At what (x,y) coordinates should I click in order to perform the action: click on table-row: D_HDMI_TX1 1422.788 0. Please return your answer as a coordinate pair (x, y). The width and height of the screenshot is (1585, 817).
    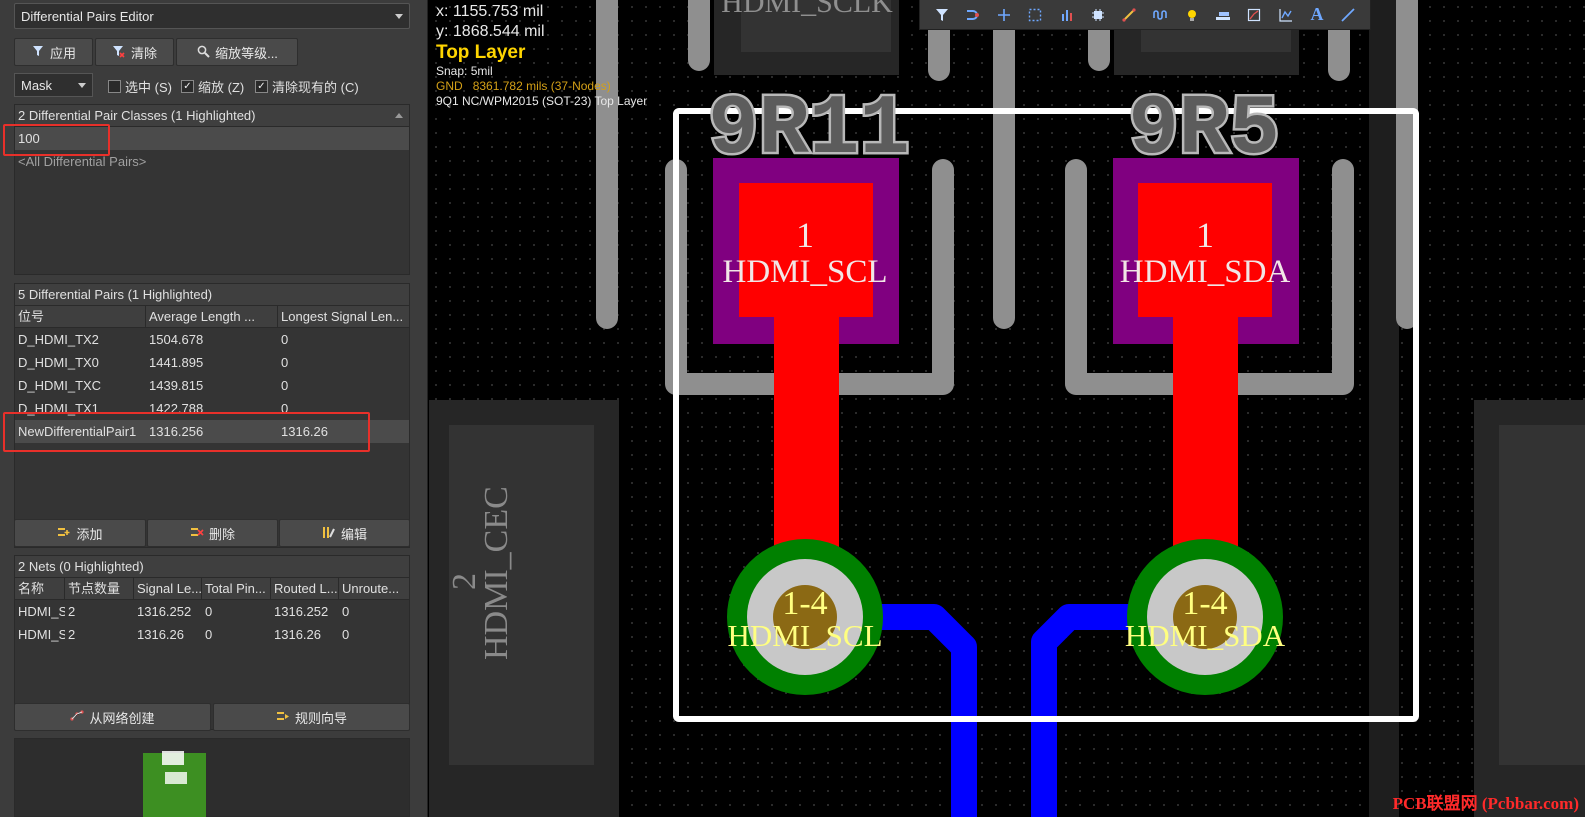
    Looking at the image, I should click on (212, 408).